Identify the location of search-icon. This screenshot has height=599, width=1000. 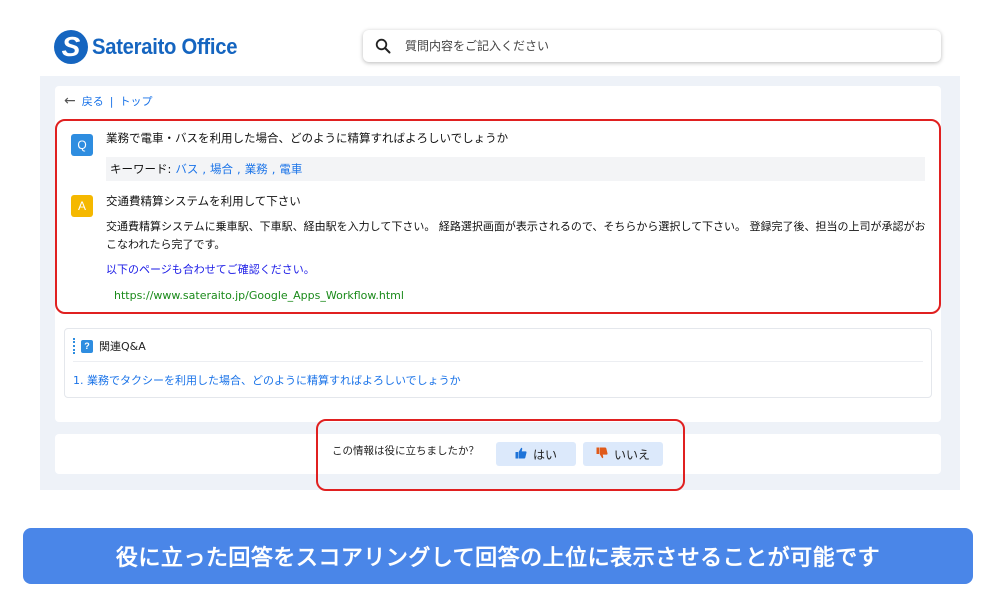
(383, 46).